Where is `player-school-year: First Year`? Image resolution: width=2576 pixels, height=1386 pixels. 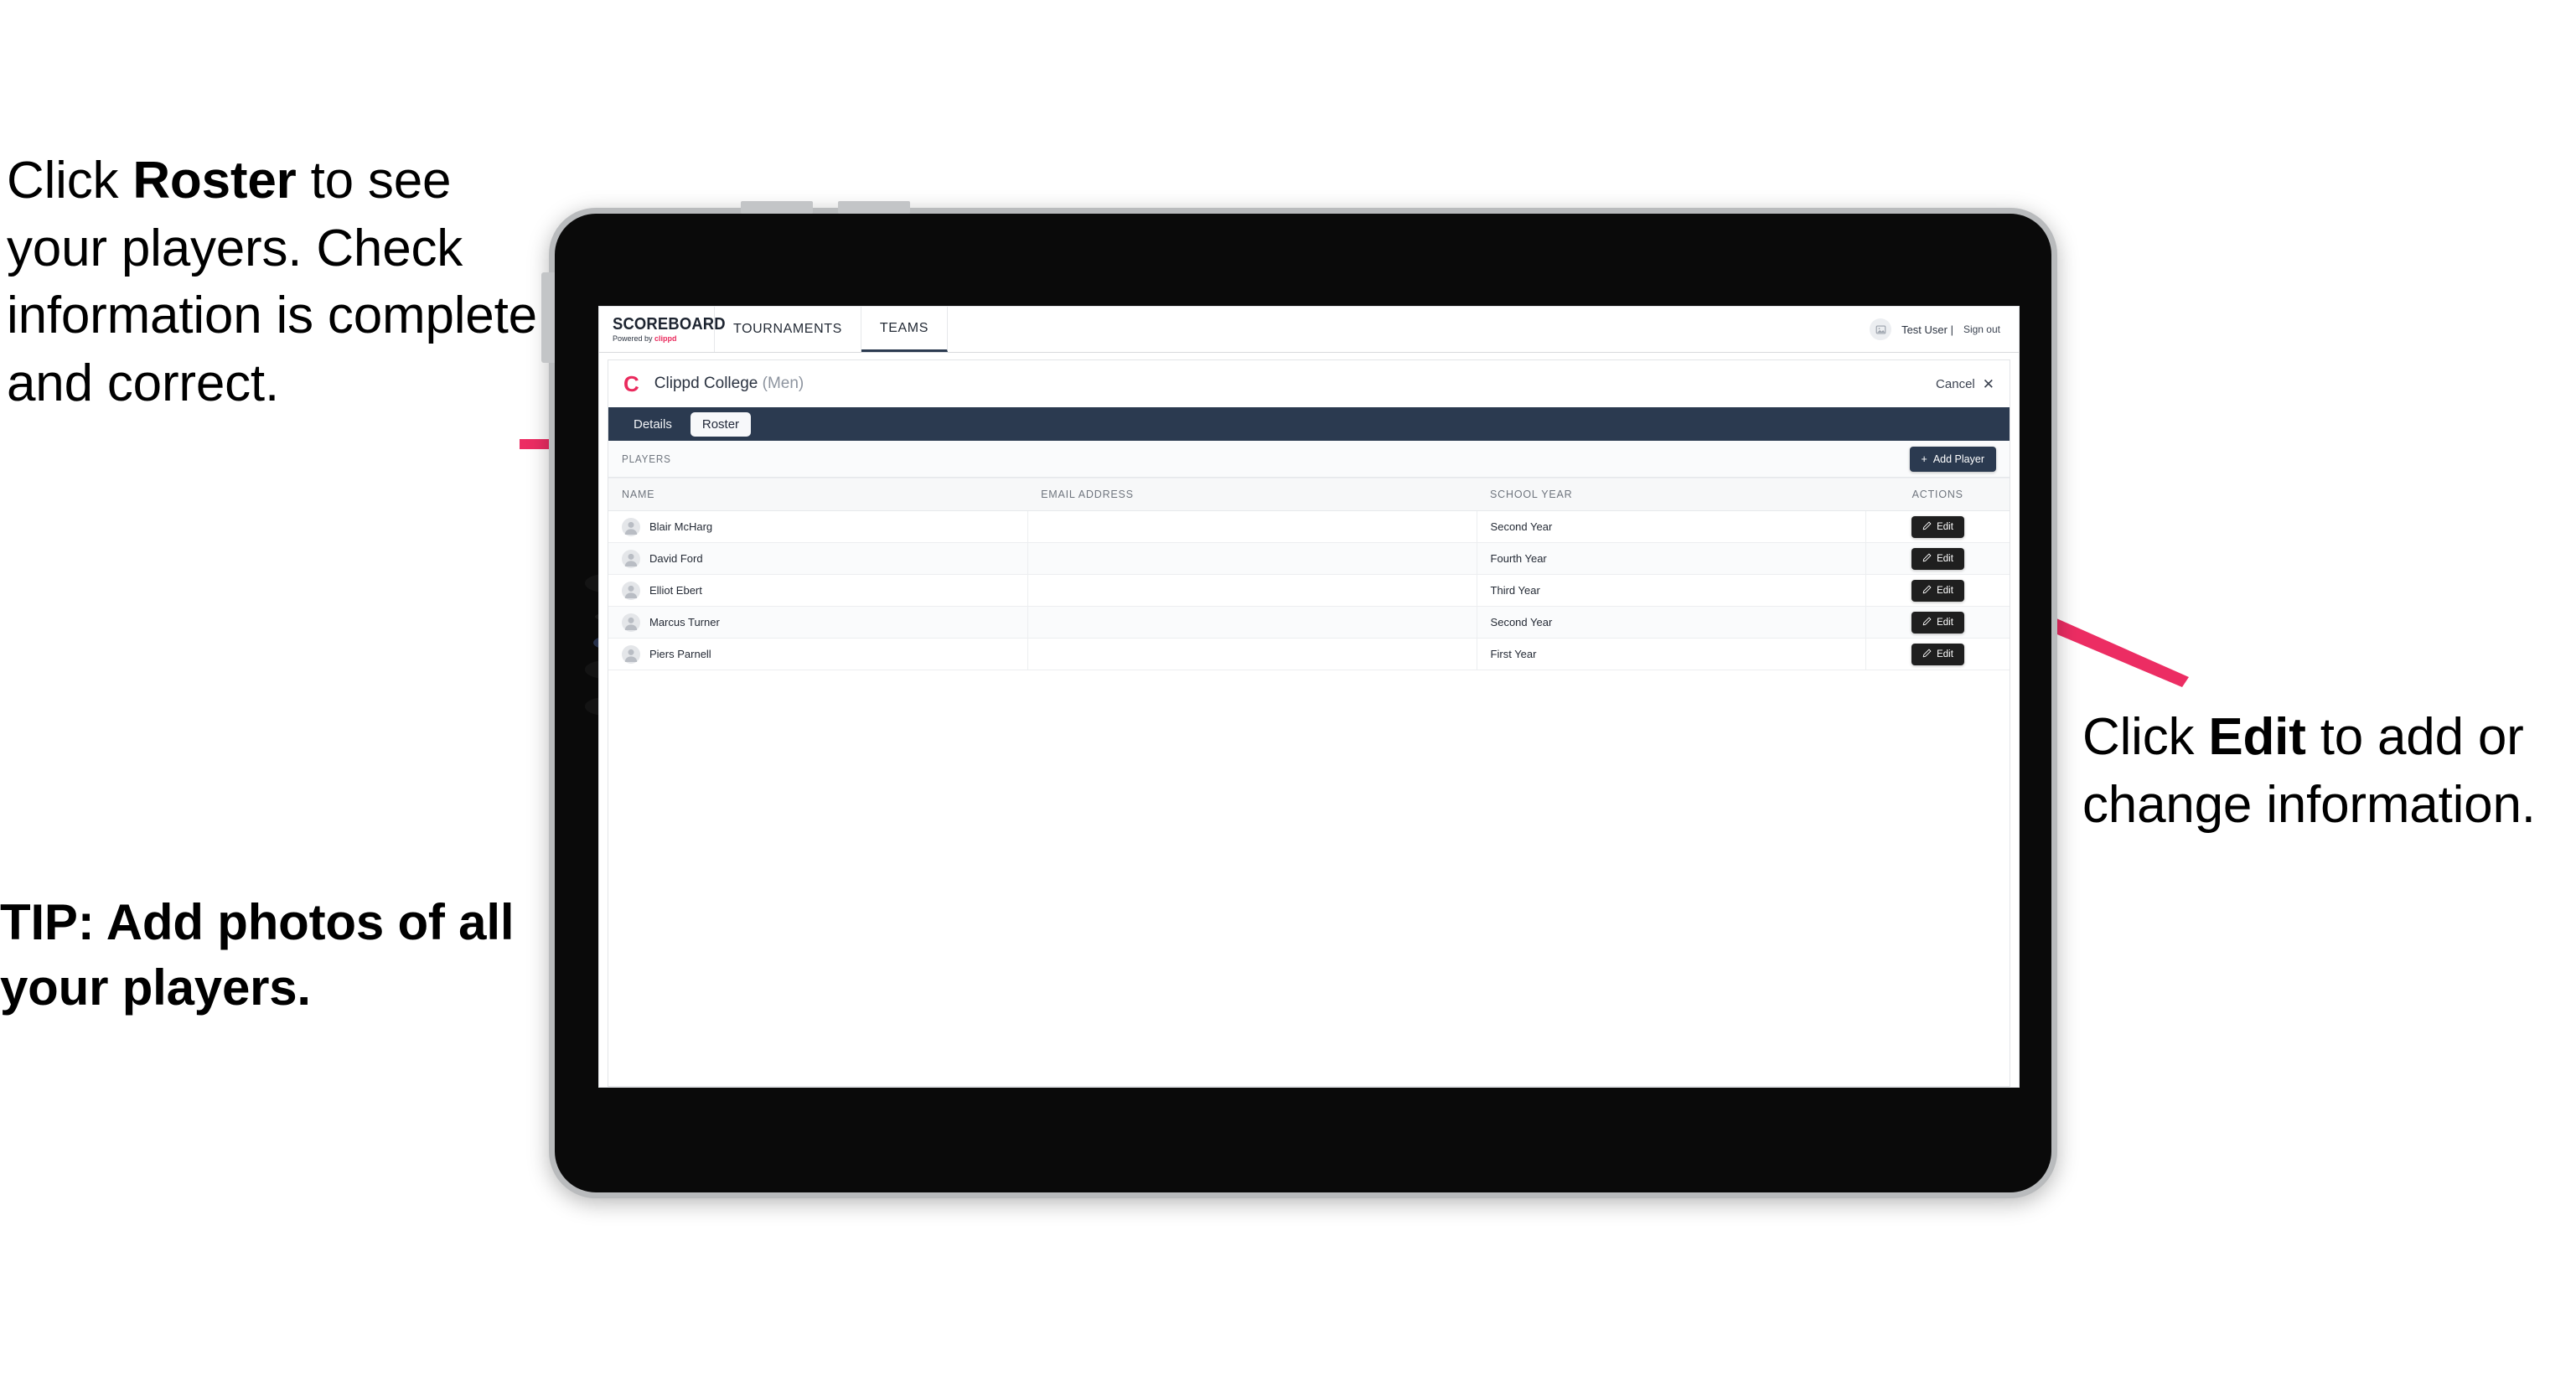 player-school-year: First Year is located at coordinates (1671, 654).